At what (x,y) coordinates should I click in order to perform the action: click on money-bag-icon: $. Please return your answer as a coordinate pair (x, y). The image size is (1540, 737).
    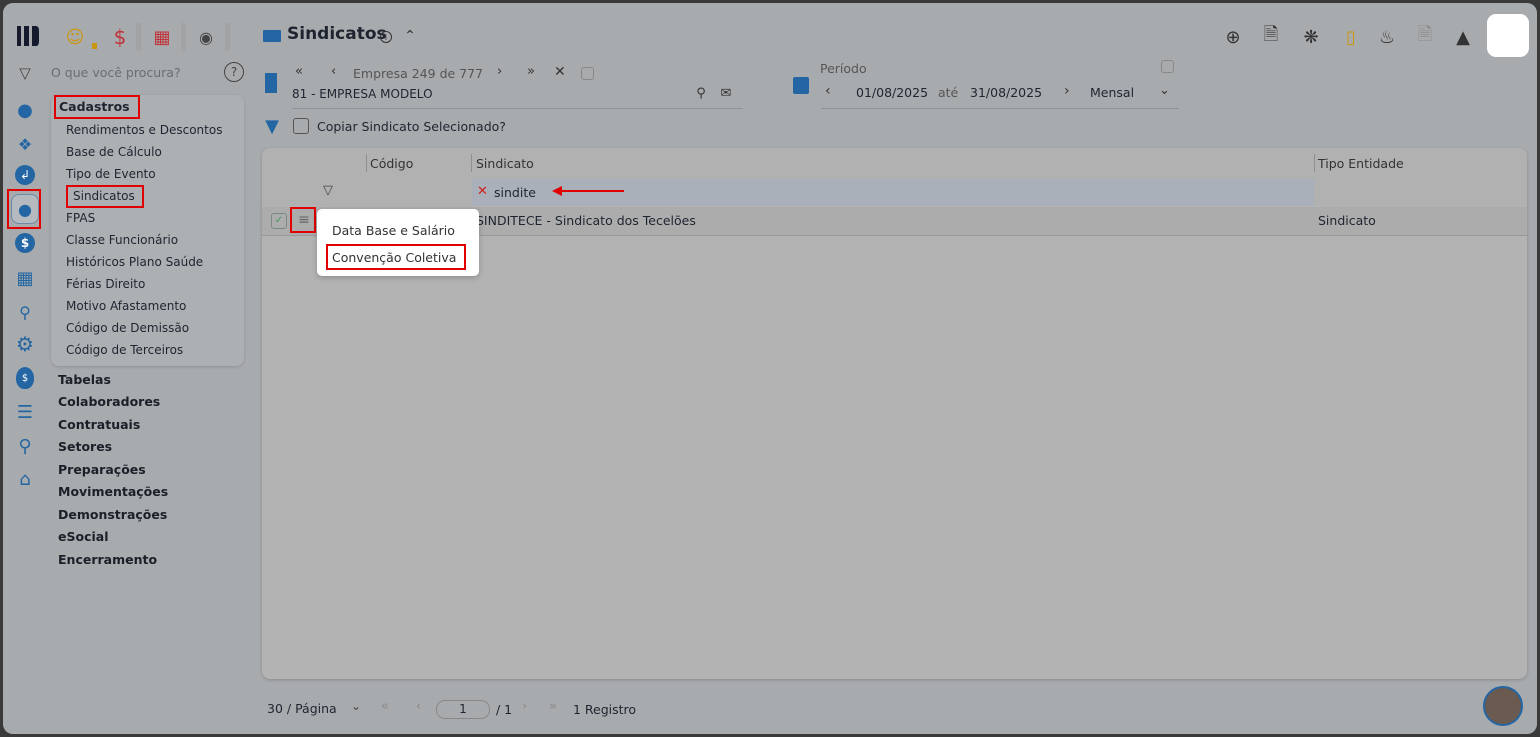
    Looking at the image, I should click on (25, 378).